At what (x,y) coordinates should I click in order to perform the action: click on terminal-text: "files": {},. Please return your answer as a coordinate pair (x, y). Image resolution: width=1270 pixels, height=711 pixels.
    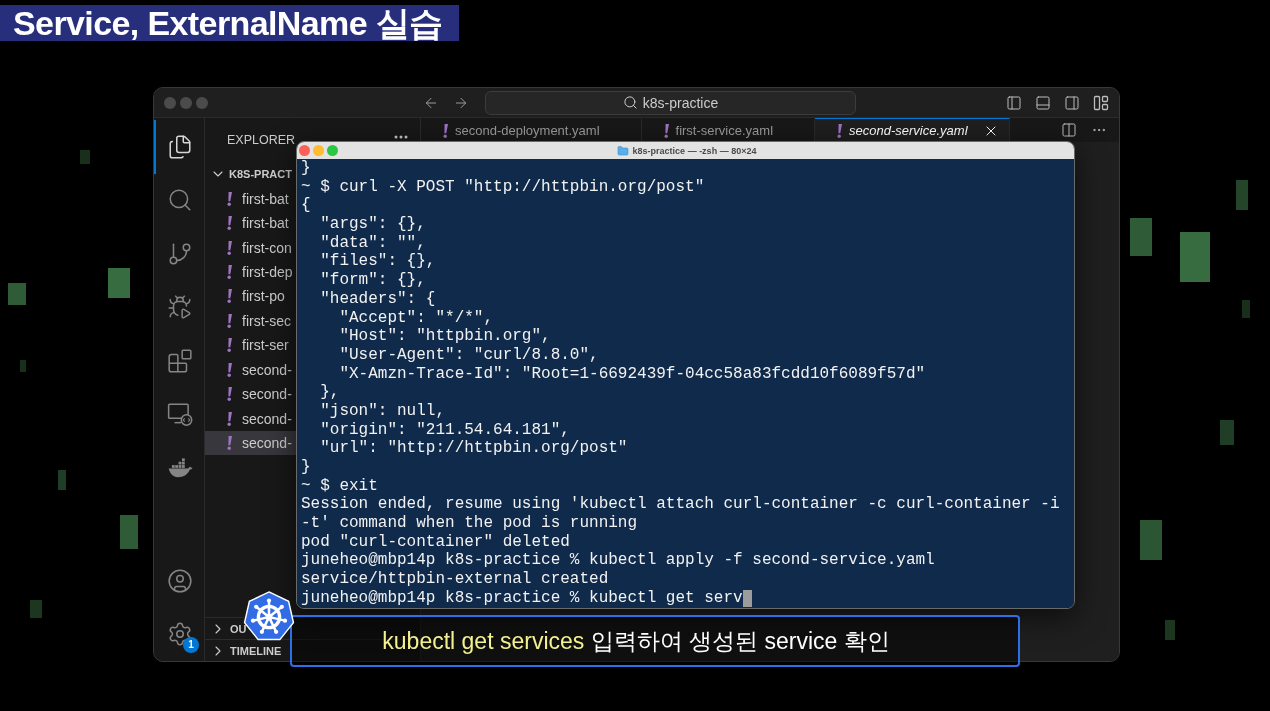
    Looking at the image, I should click on (377, 262).